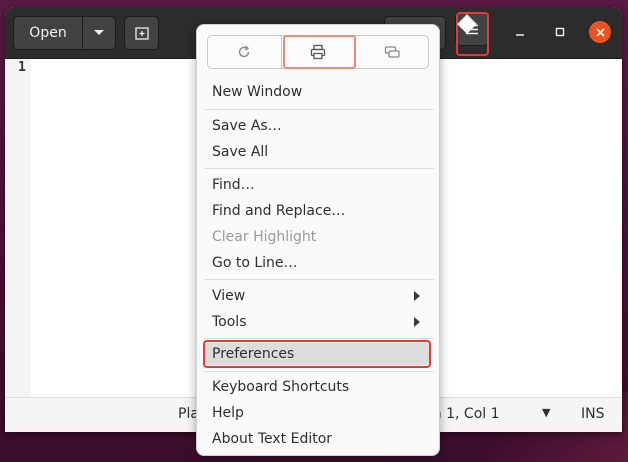 The image size is (628, 462). I want to click on open-button-label: Open, so click(48, 33).